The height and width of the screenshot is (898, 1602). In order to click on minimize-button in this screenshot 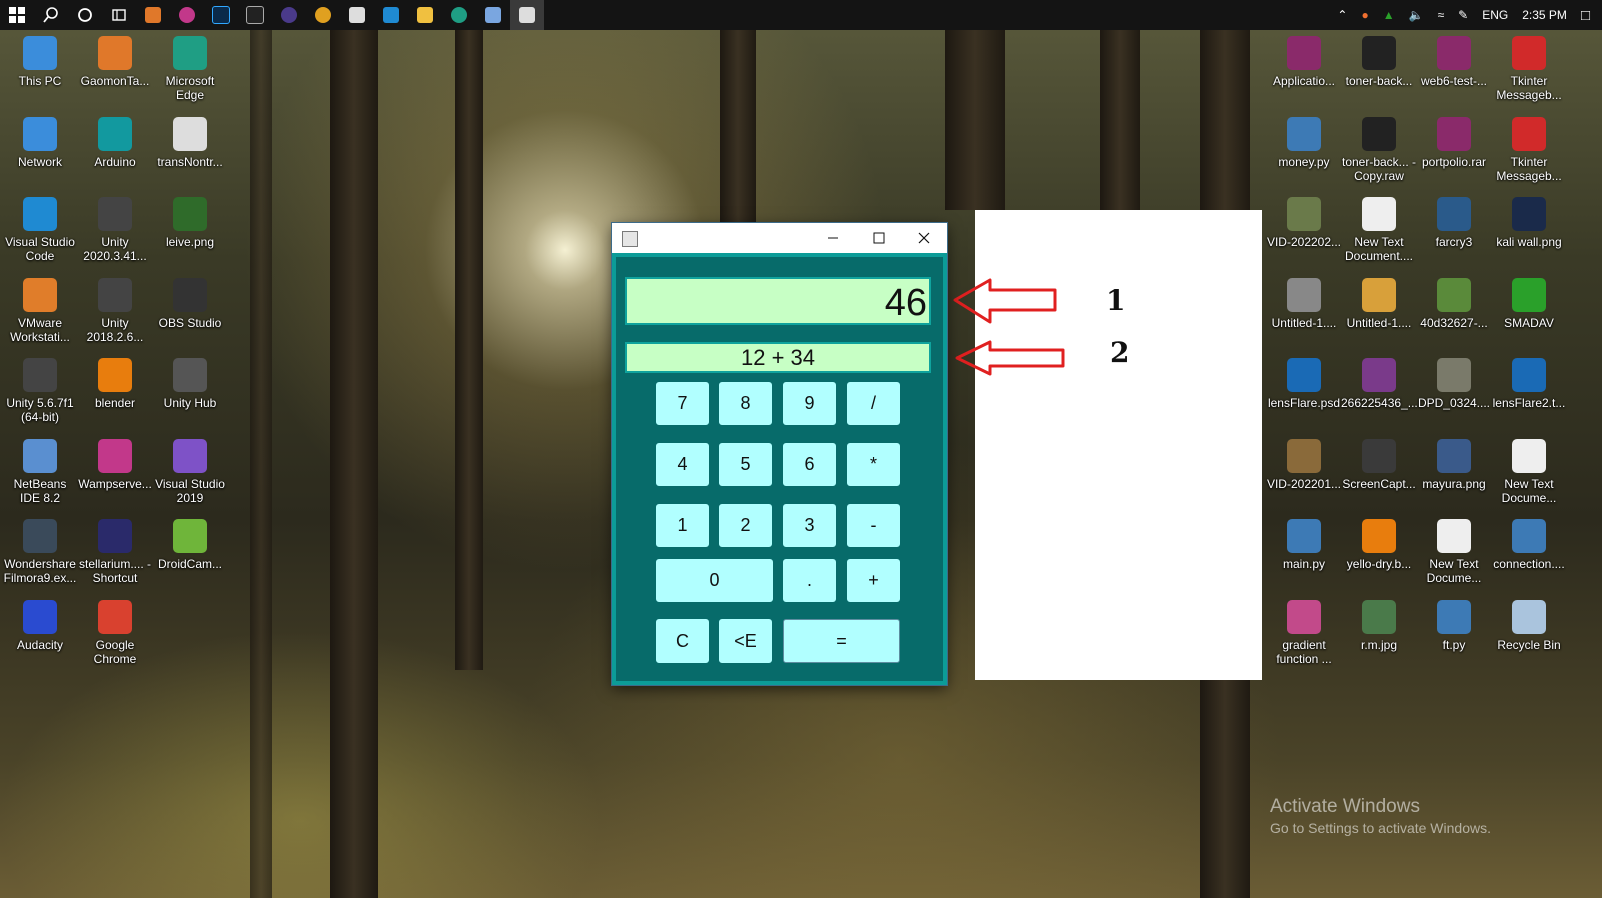, I will do `click(833, 238)`.